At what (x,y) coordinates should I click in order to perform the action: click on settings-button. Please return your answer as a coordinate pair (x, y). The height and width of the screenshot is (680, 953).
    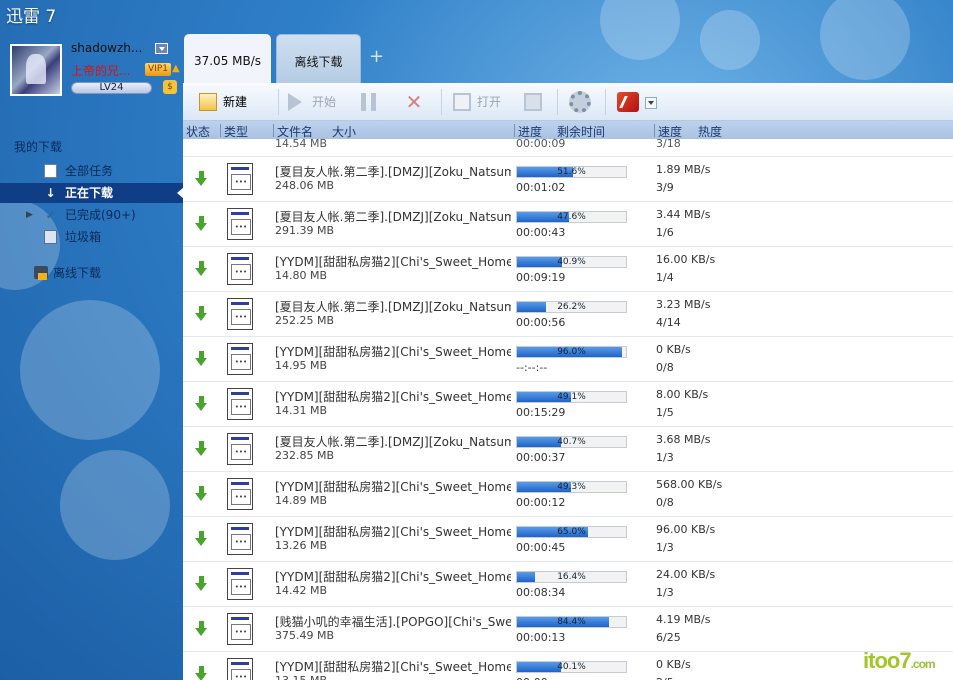
    Looking at the image, I should click on (581, 102).